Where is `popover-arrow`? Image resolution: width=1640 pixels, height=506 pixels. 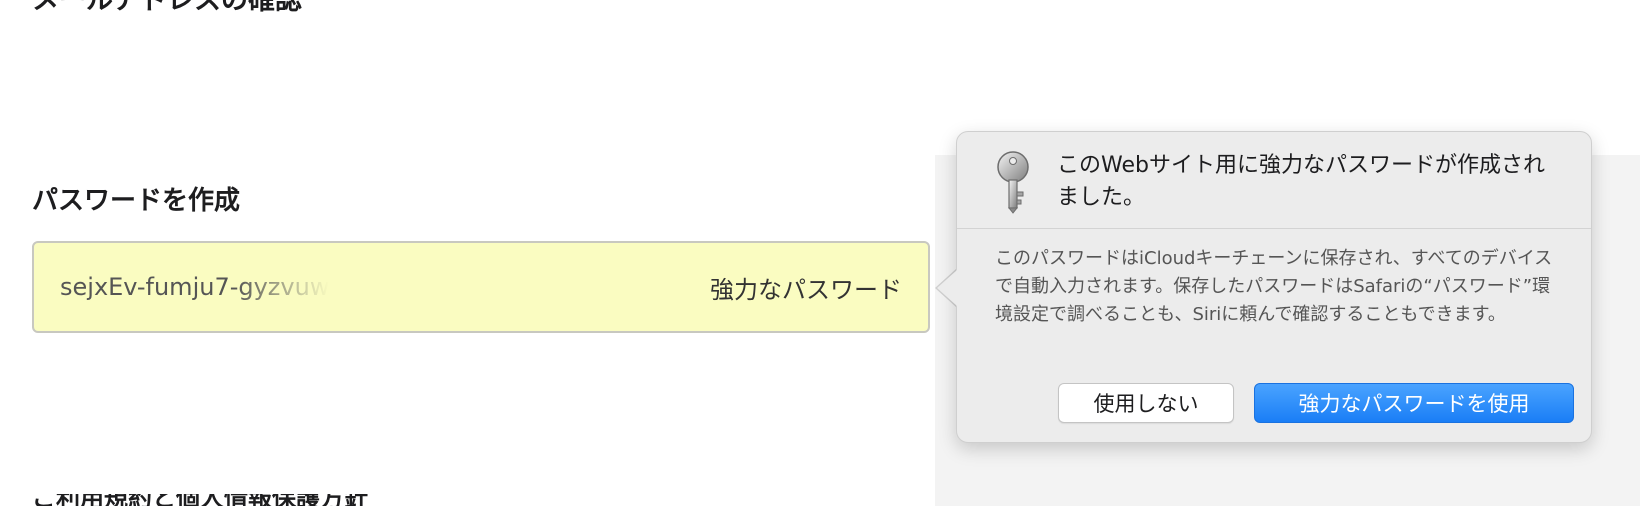 popover-arrow is located at coordinates (947, 288).